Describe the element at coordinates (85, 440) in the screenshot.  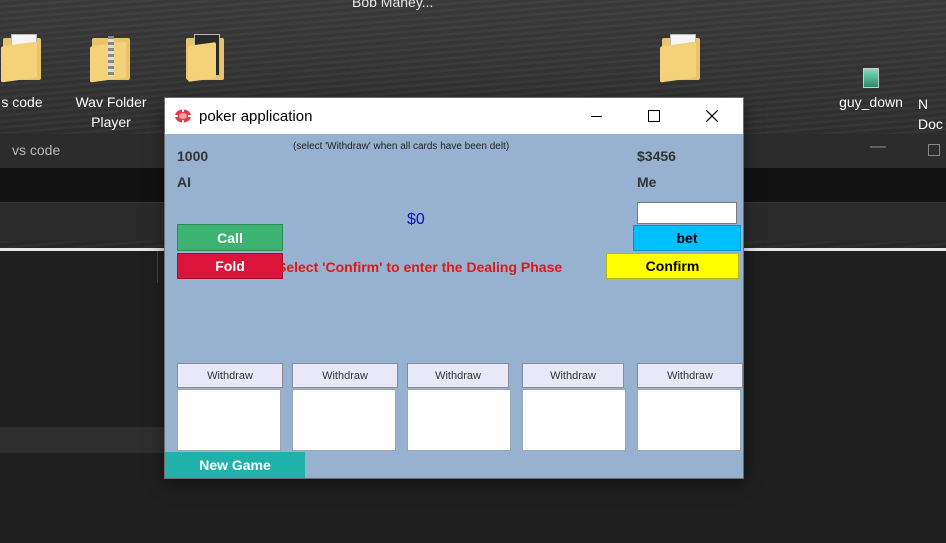
I see `vscode-highlight-row` at that location.